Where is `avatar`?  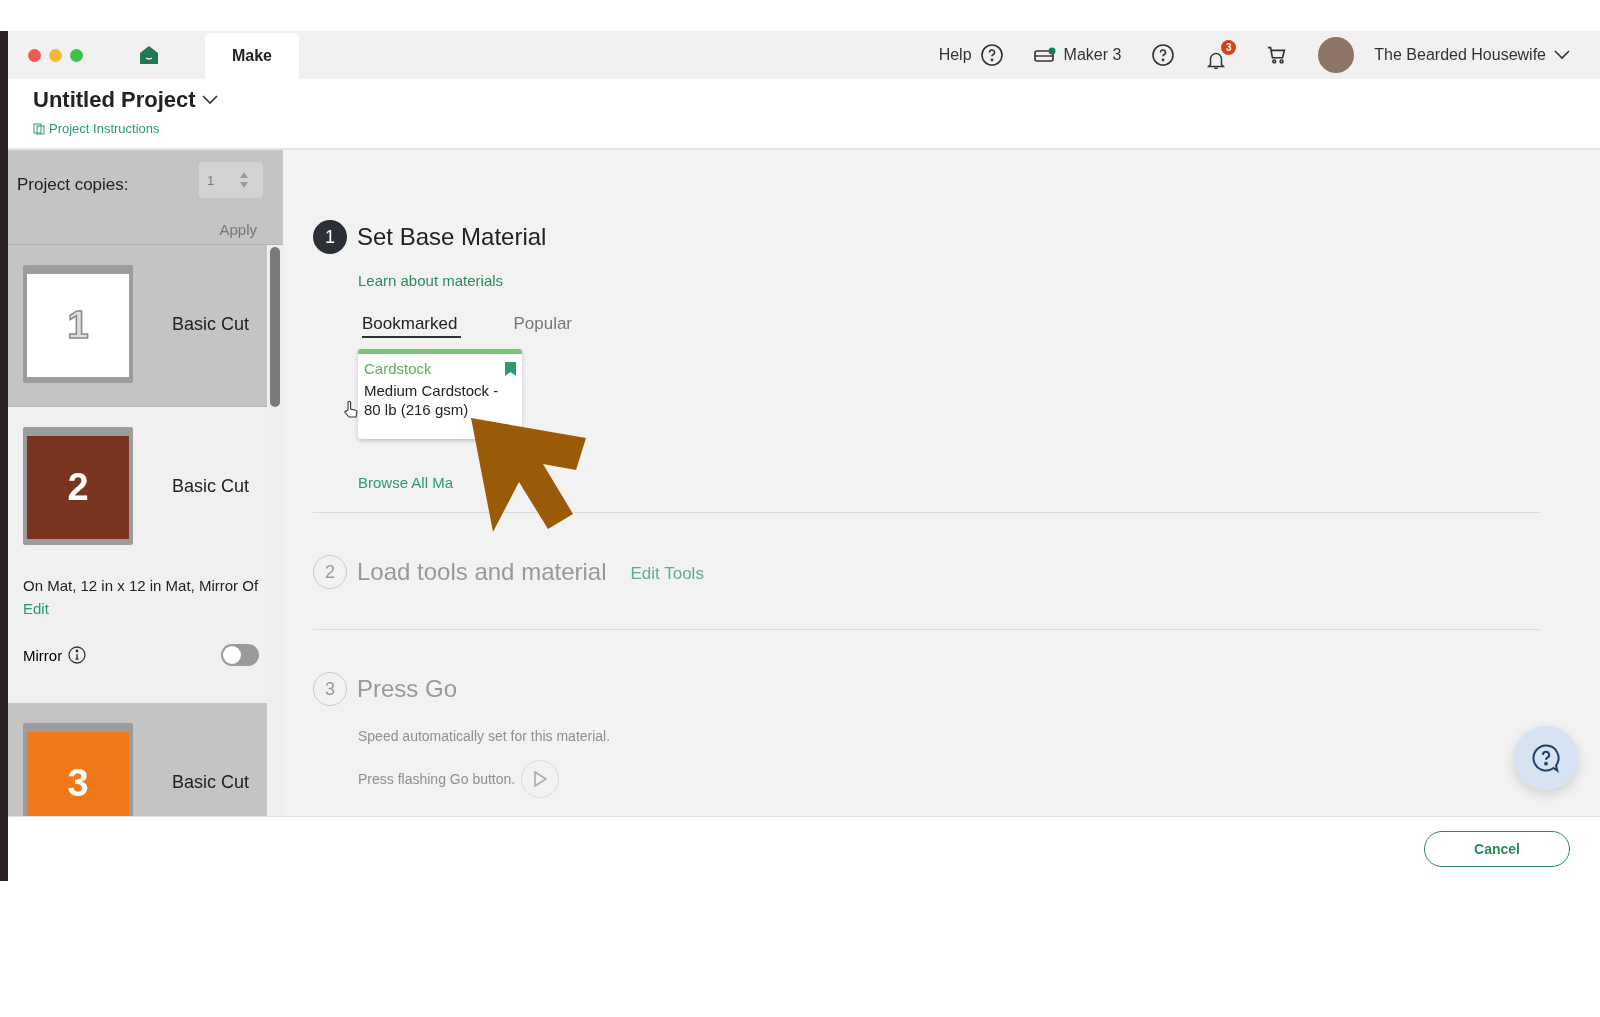
avatar is located at coordinates (1336, 55).